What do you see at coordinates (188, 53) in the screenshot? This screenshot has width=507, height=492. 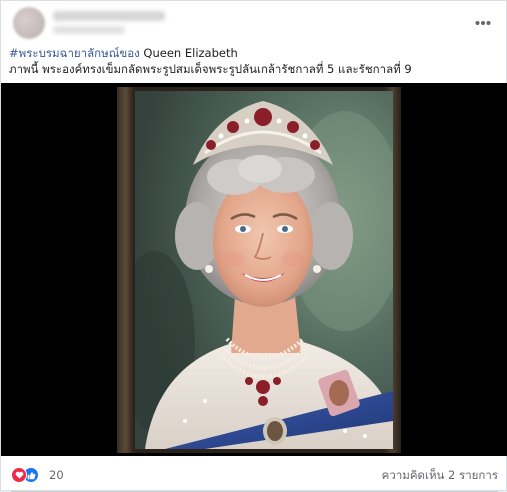 I see `caption-line-1-text: Queen Elizabeth` at bounding box center [188, 53].